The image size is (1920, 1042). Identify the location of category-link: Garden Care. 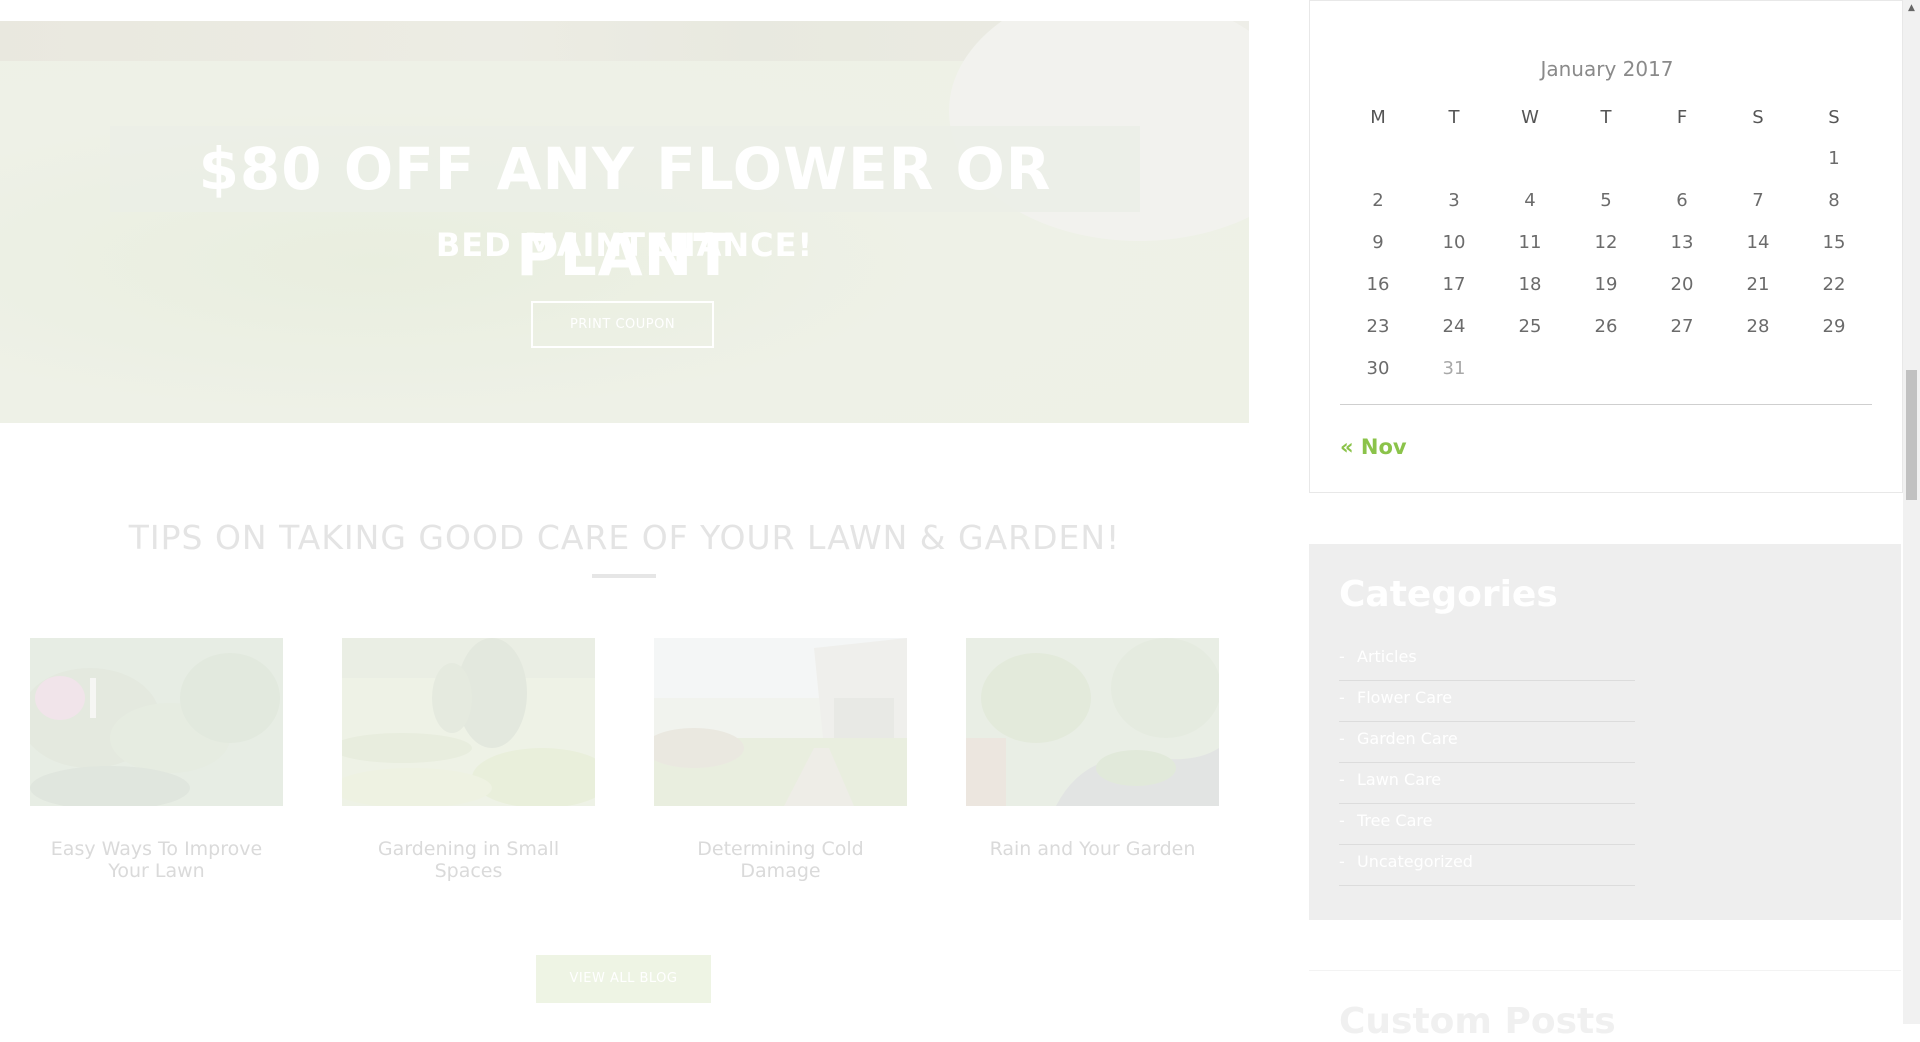
(1407, 738).